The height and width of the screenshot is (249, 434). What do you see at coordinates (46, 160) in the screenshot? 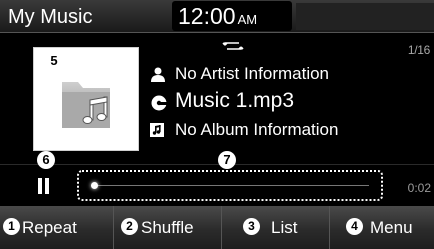
I see `callout-6: 6` at bounding box center [46, 160].